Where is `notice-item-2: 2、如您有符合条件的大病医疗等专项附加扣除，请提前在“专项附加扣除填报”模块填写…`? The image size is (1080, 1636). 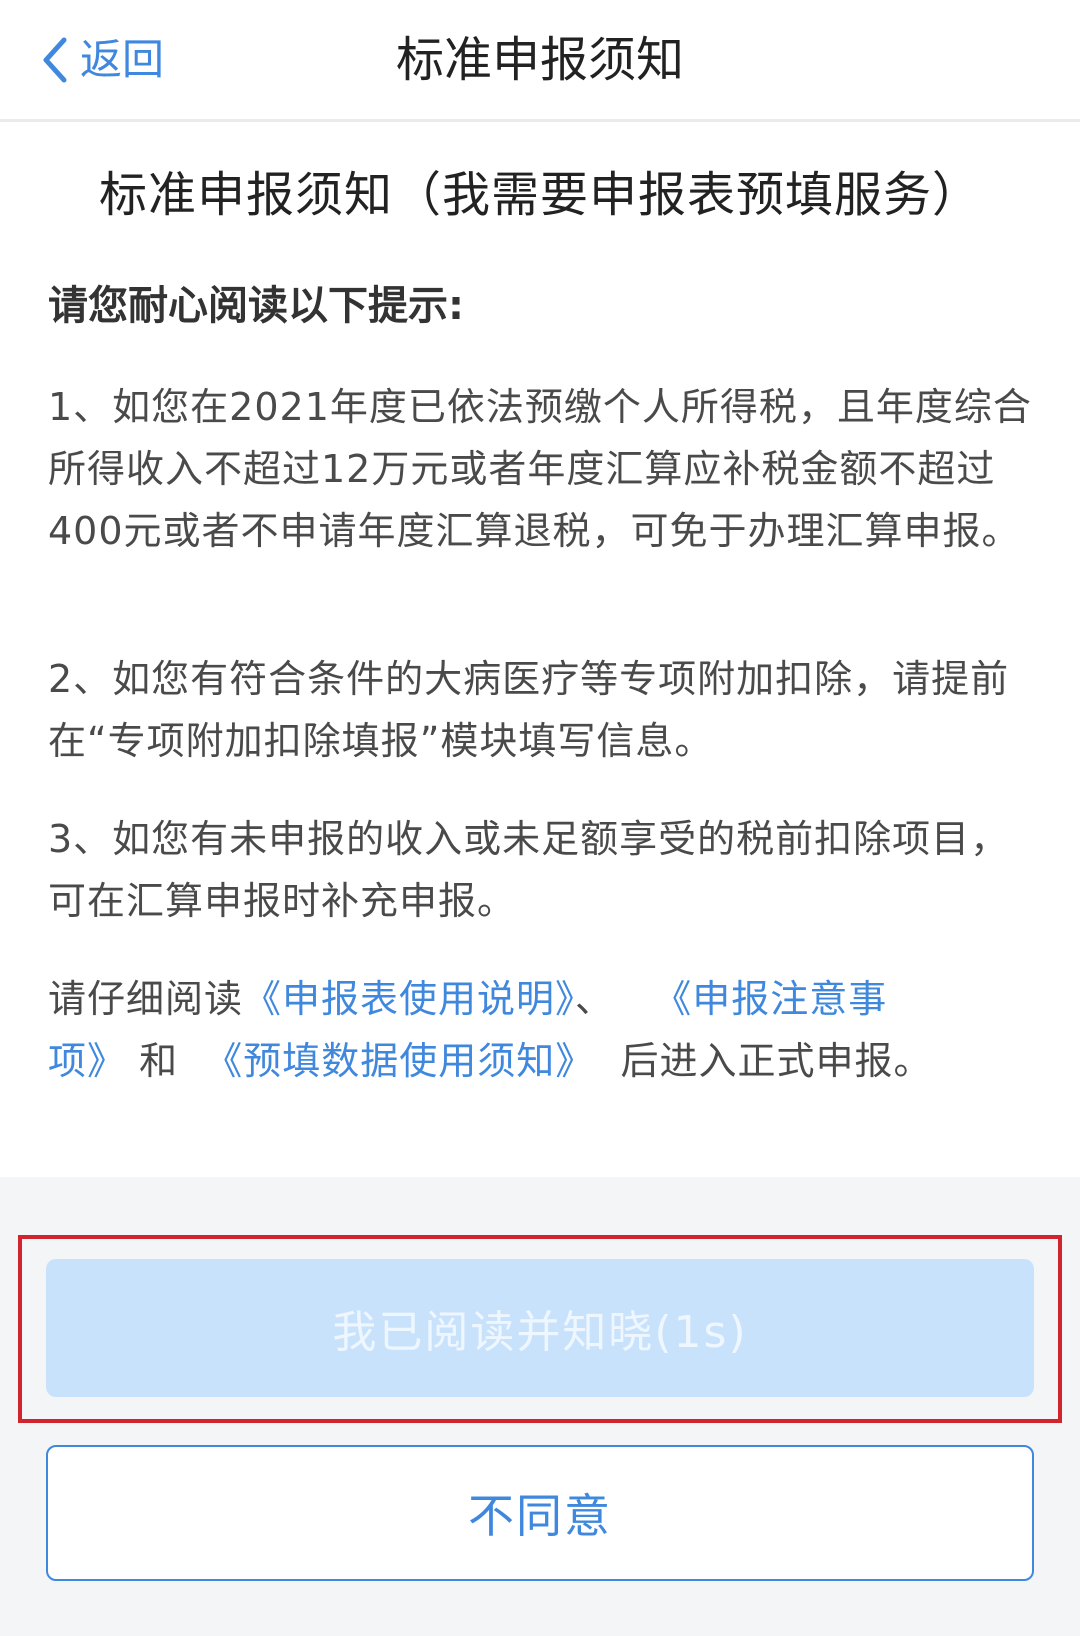 notice-item-2: 2、如您有符合条件的大病医疗等专项附加扣除，请提前在“专项附加扣除填报”模块填写… is located at coordinates (529, 710).